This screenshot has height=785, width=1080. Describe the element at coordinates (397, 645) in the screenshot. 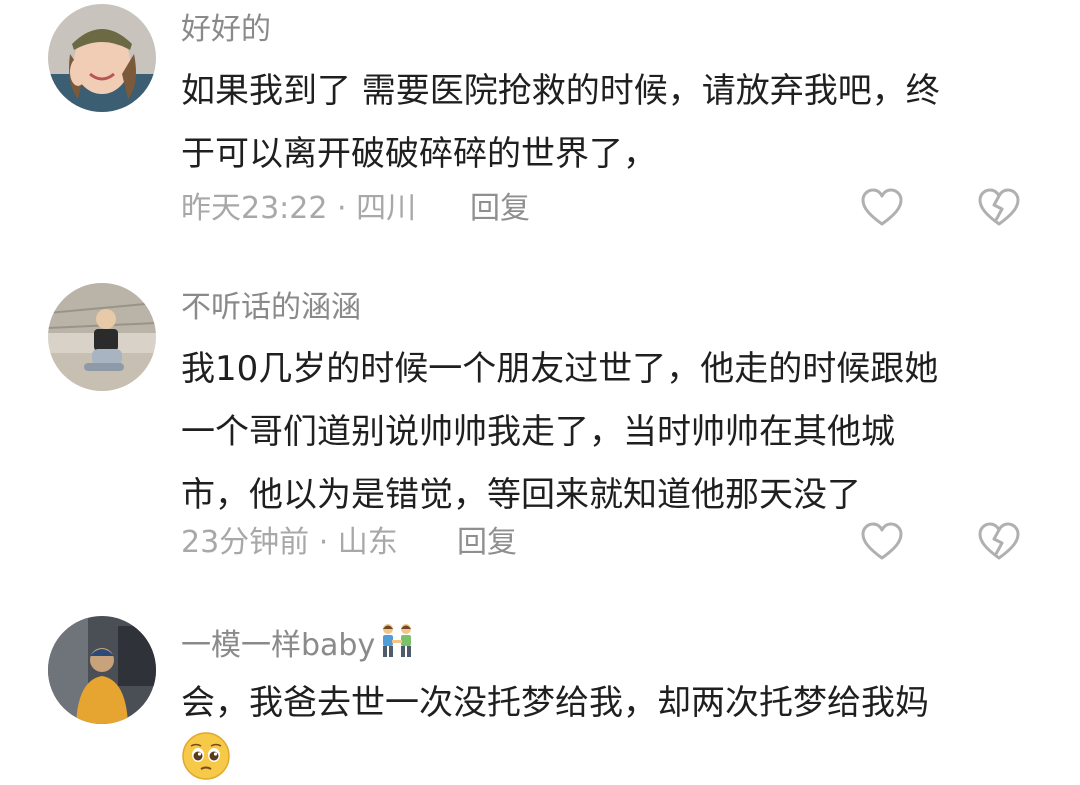

I see `two-men-holding-hands-icon` at that location.